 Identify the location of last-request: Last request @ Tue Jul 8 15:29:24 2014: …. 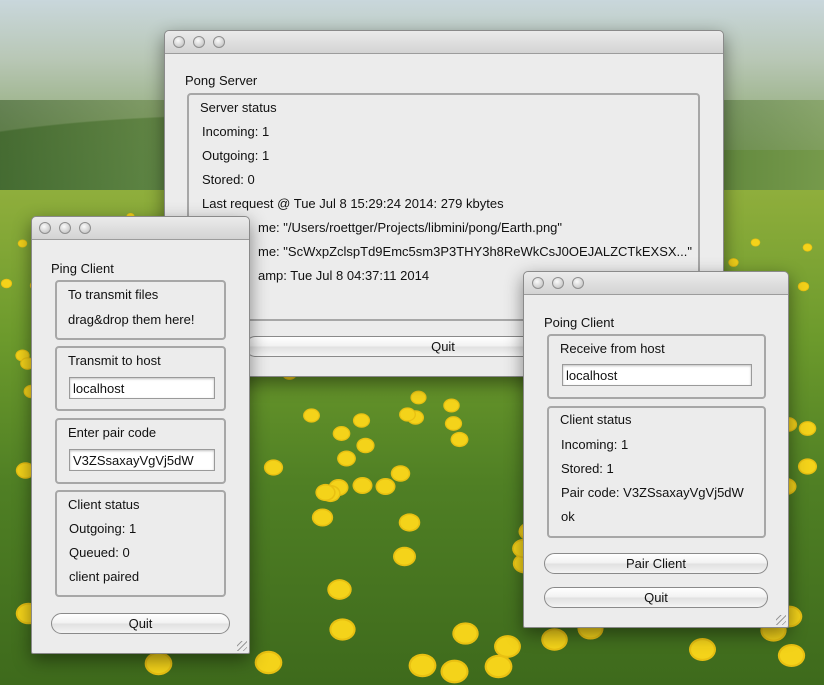
(353, 203).